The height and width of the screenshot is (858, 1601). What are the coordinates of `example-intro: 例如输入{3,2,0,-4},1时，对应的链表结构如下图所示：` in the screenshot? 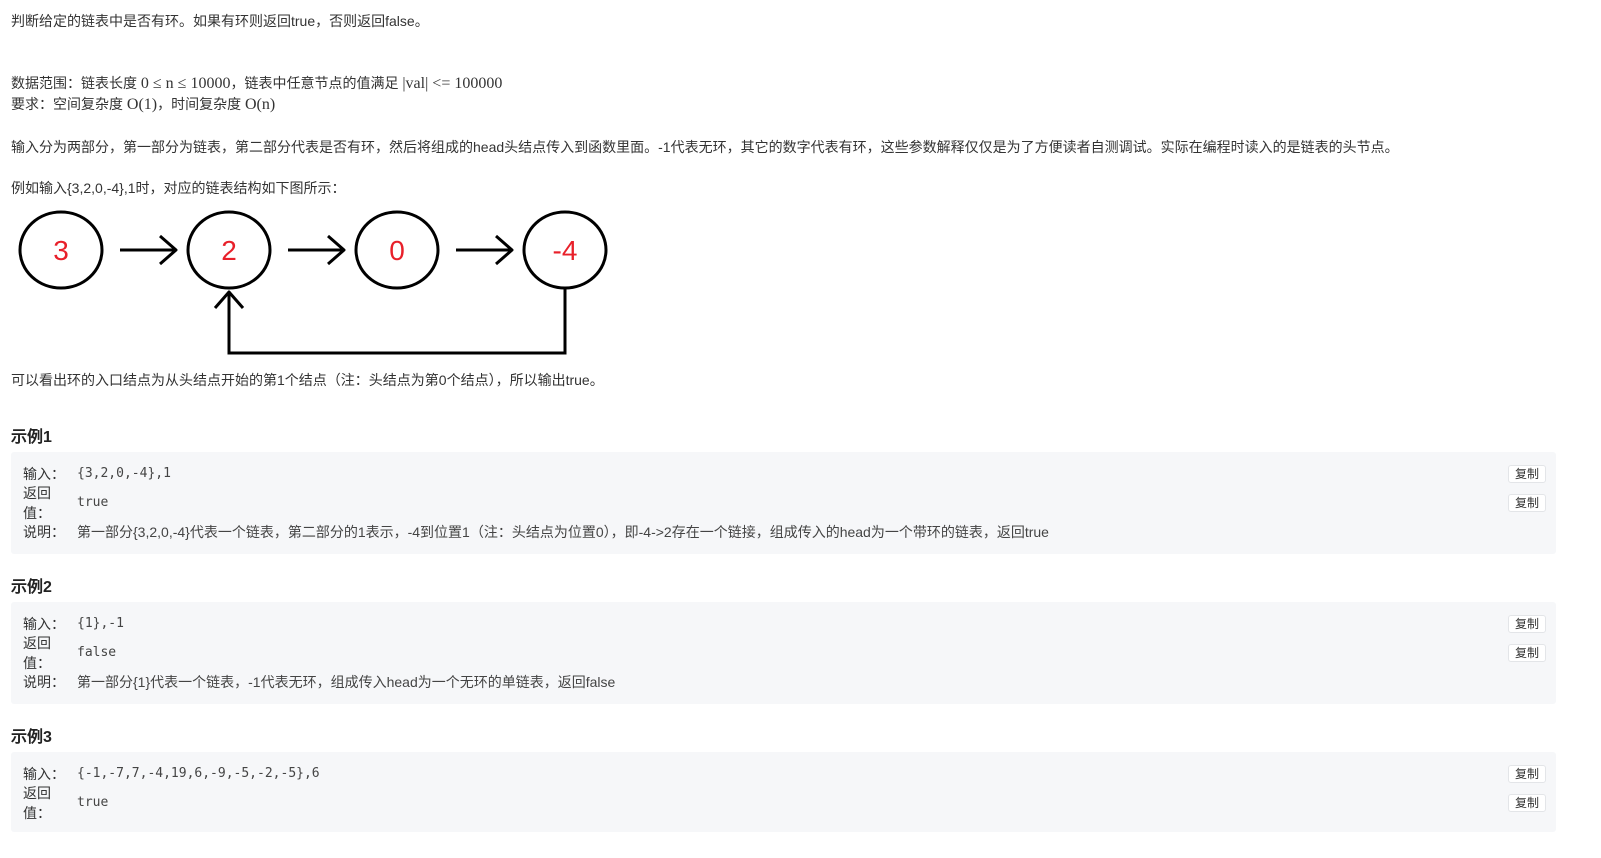 It's located at (178, 188).